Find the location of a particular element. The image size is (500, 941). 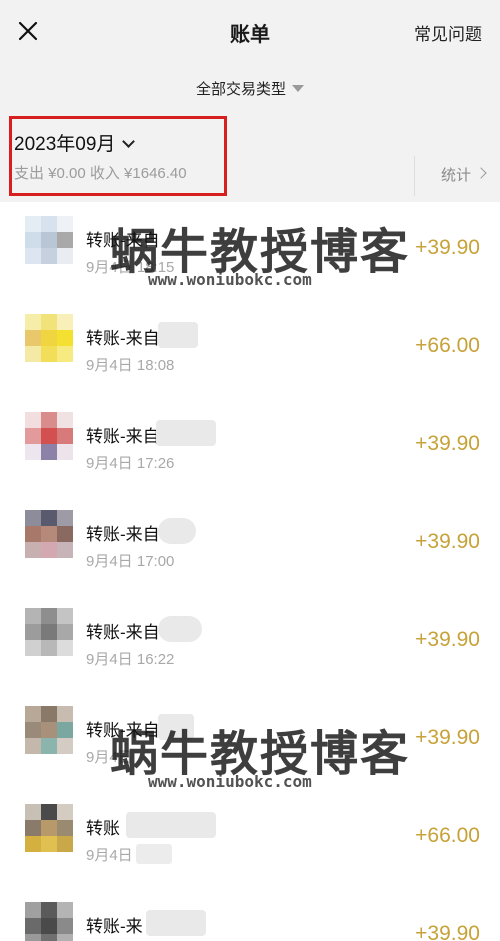

highlight-box is located at coordinates (118, 156).